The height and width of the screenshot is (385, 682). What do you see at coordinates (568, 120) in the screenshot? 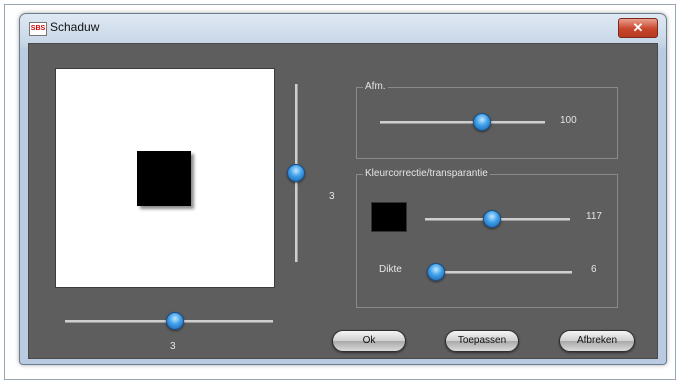
I see `size-value: 100` at bounding box center [568, 120].